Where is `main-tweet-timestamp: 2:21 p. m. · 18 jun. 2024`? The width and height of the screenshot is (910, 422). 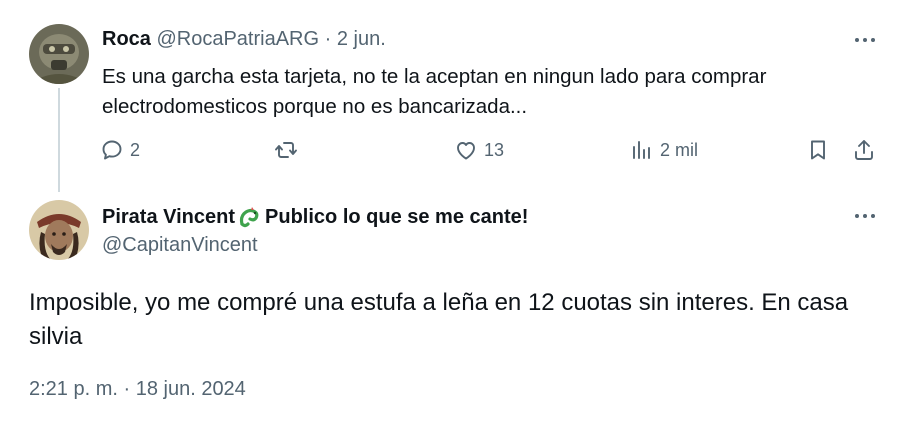 main-tweet-timestamp: 2:21 p. m. · 18 jun. 2024 is located at coordinates (137, 389).